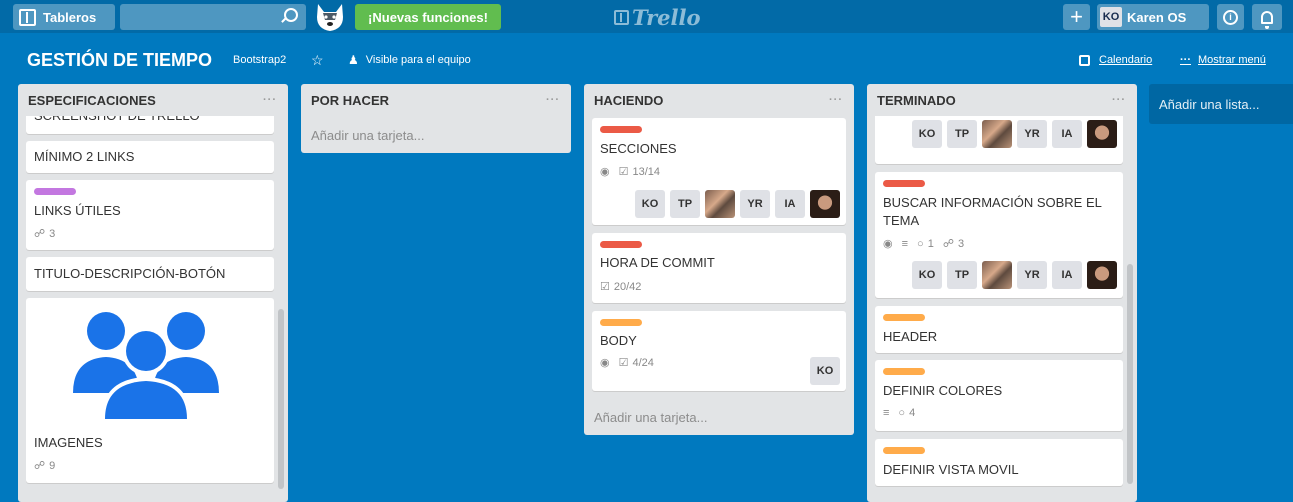 Image resolution: width=1293 pixels, height=502 pixels. Describe the element at coordinates (999, 329) in the screenshot. I see `list-item: HEADER` at that location.